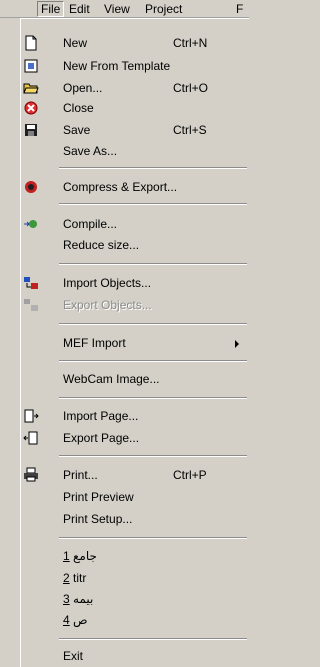 The height and width of the screenshot is (667, 320). I want to click on menu-item-new: New Ctrl+N, so click(135, 43).